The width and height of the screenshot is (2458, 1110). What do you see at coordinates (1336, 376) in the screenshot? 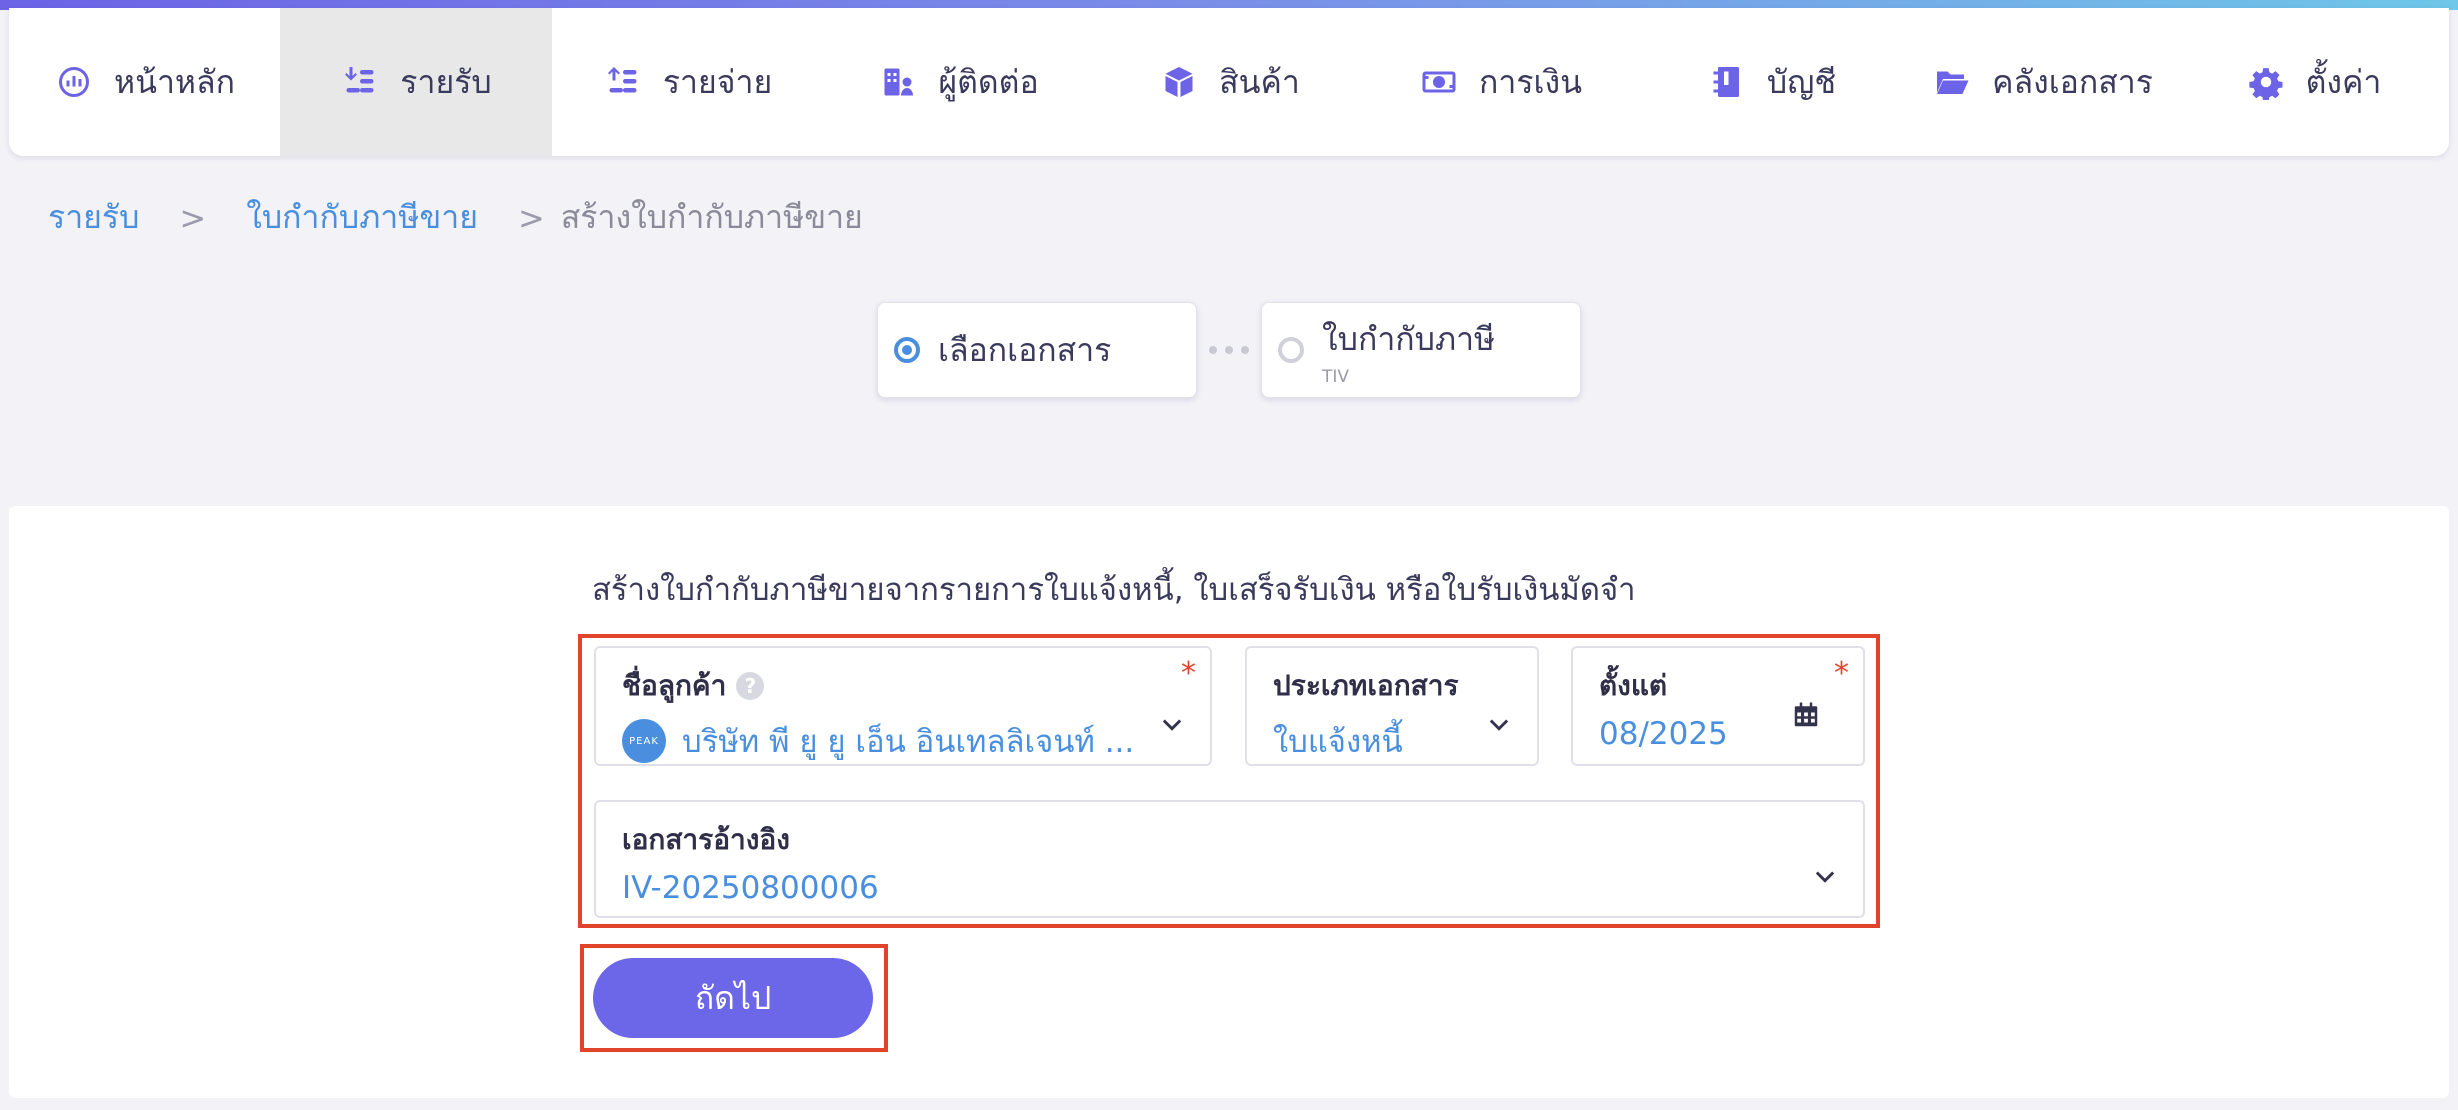
I see `step-sub-label: TIV` at bounding box center [1336, 376].